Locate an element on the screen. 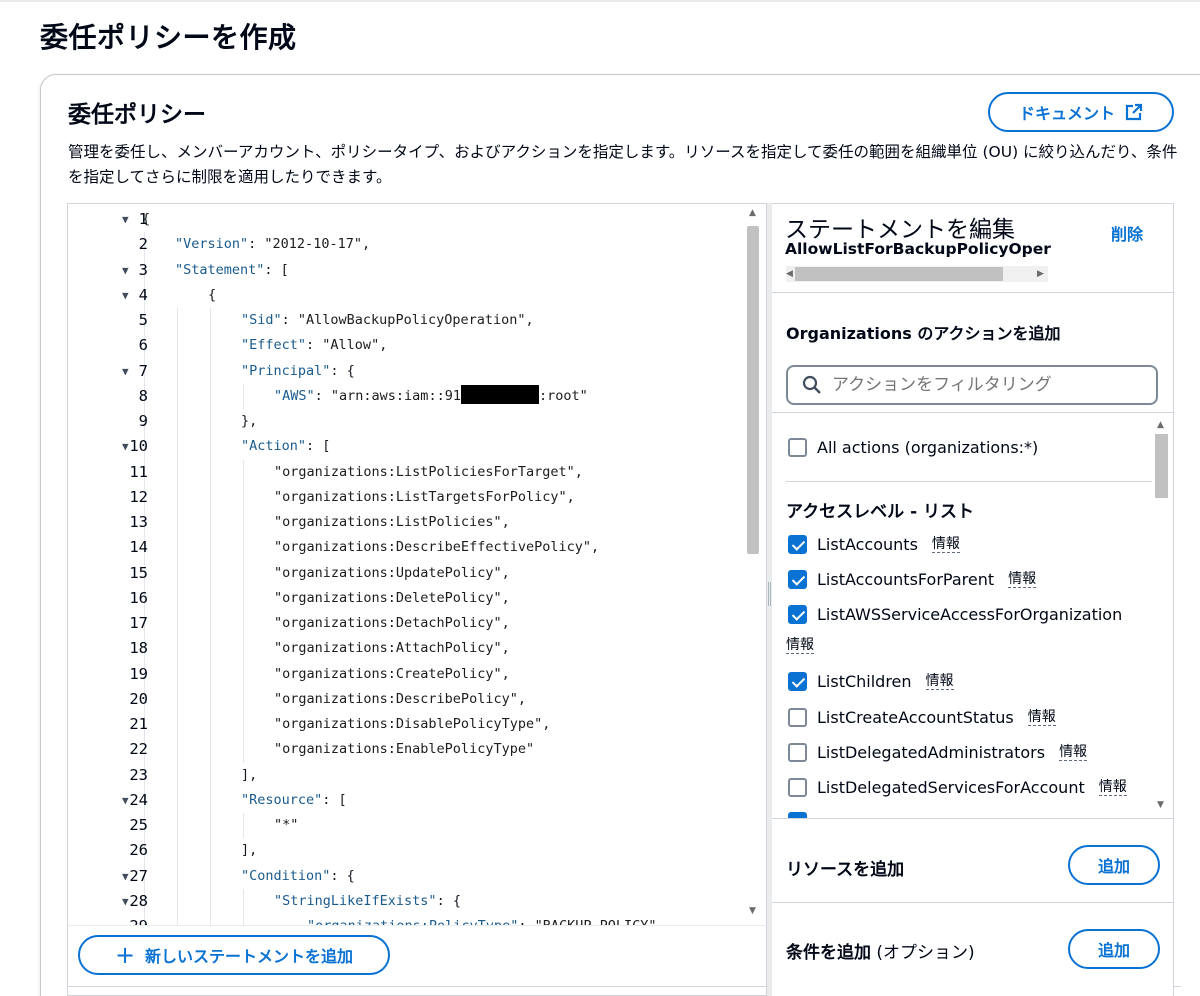 The height and width of the screenshot is (996, 1200). code-line: 21 "organizations:DisablePolicyType", is located at coordinates (408, 724).